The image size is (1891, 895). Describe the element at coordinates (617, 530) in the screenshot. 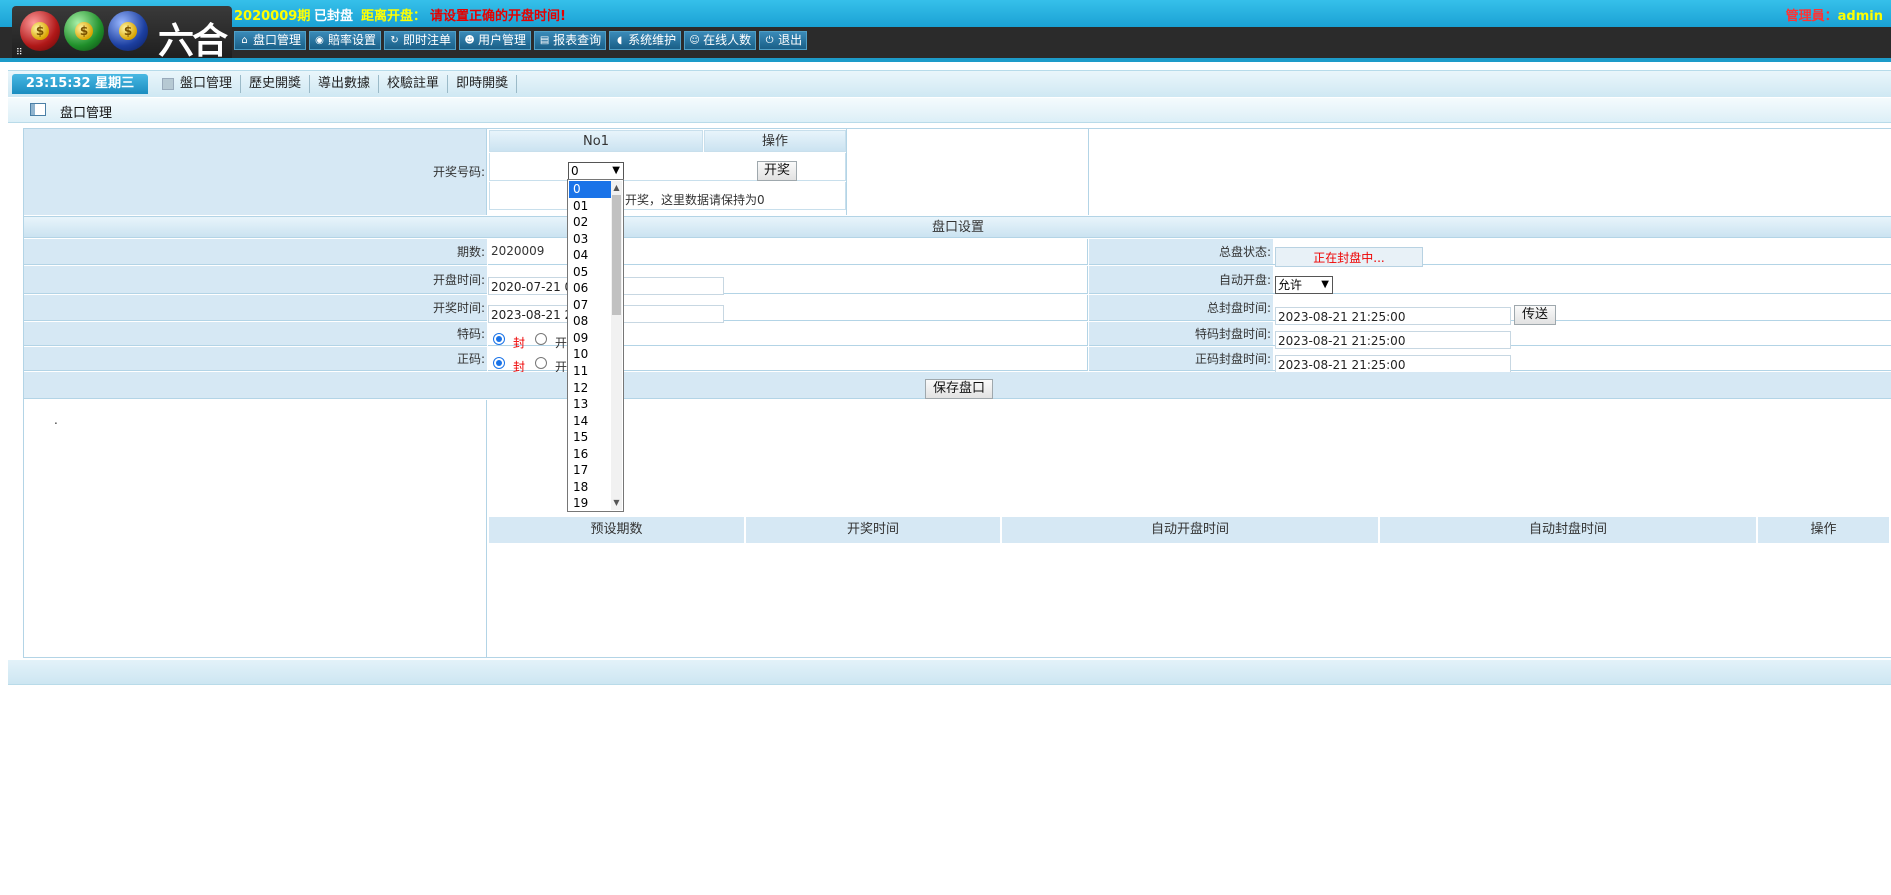

I see `preset-col-period: 预设期数` at that location.